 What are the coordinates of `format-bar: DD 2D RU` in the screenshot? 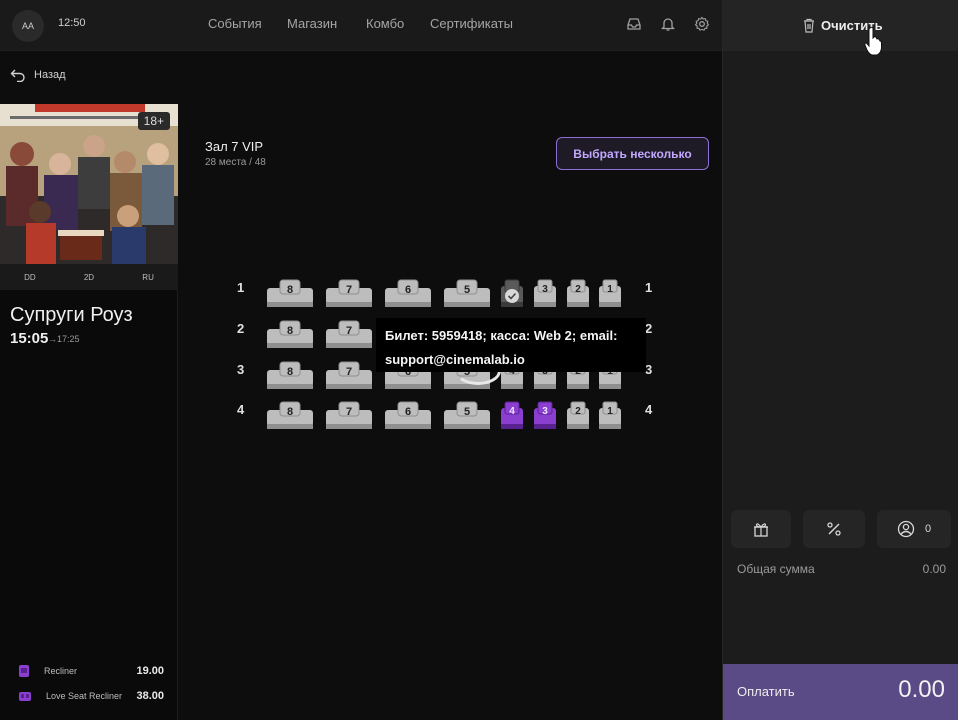 It's located at (89, 277).